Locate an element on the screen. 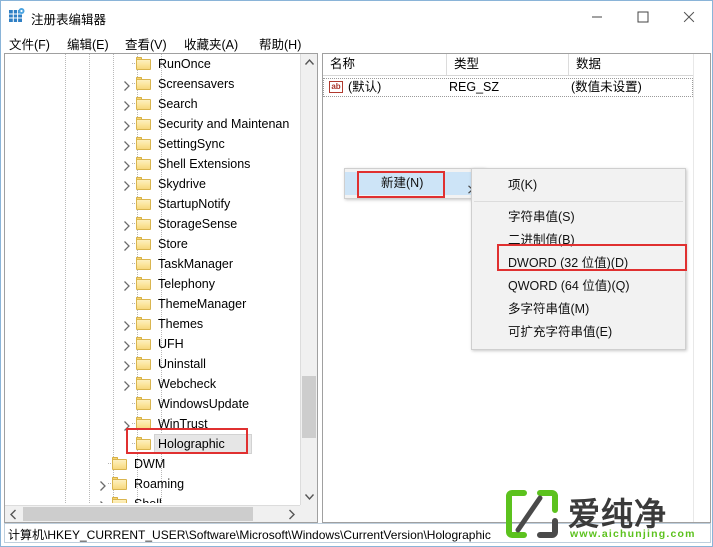  submenu-item: 二进制值(B) is located at coordinates (578, 240).